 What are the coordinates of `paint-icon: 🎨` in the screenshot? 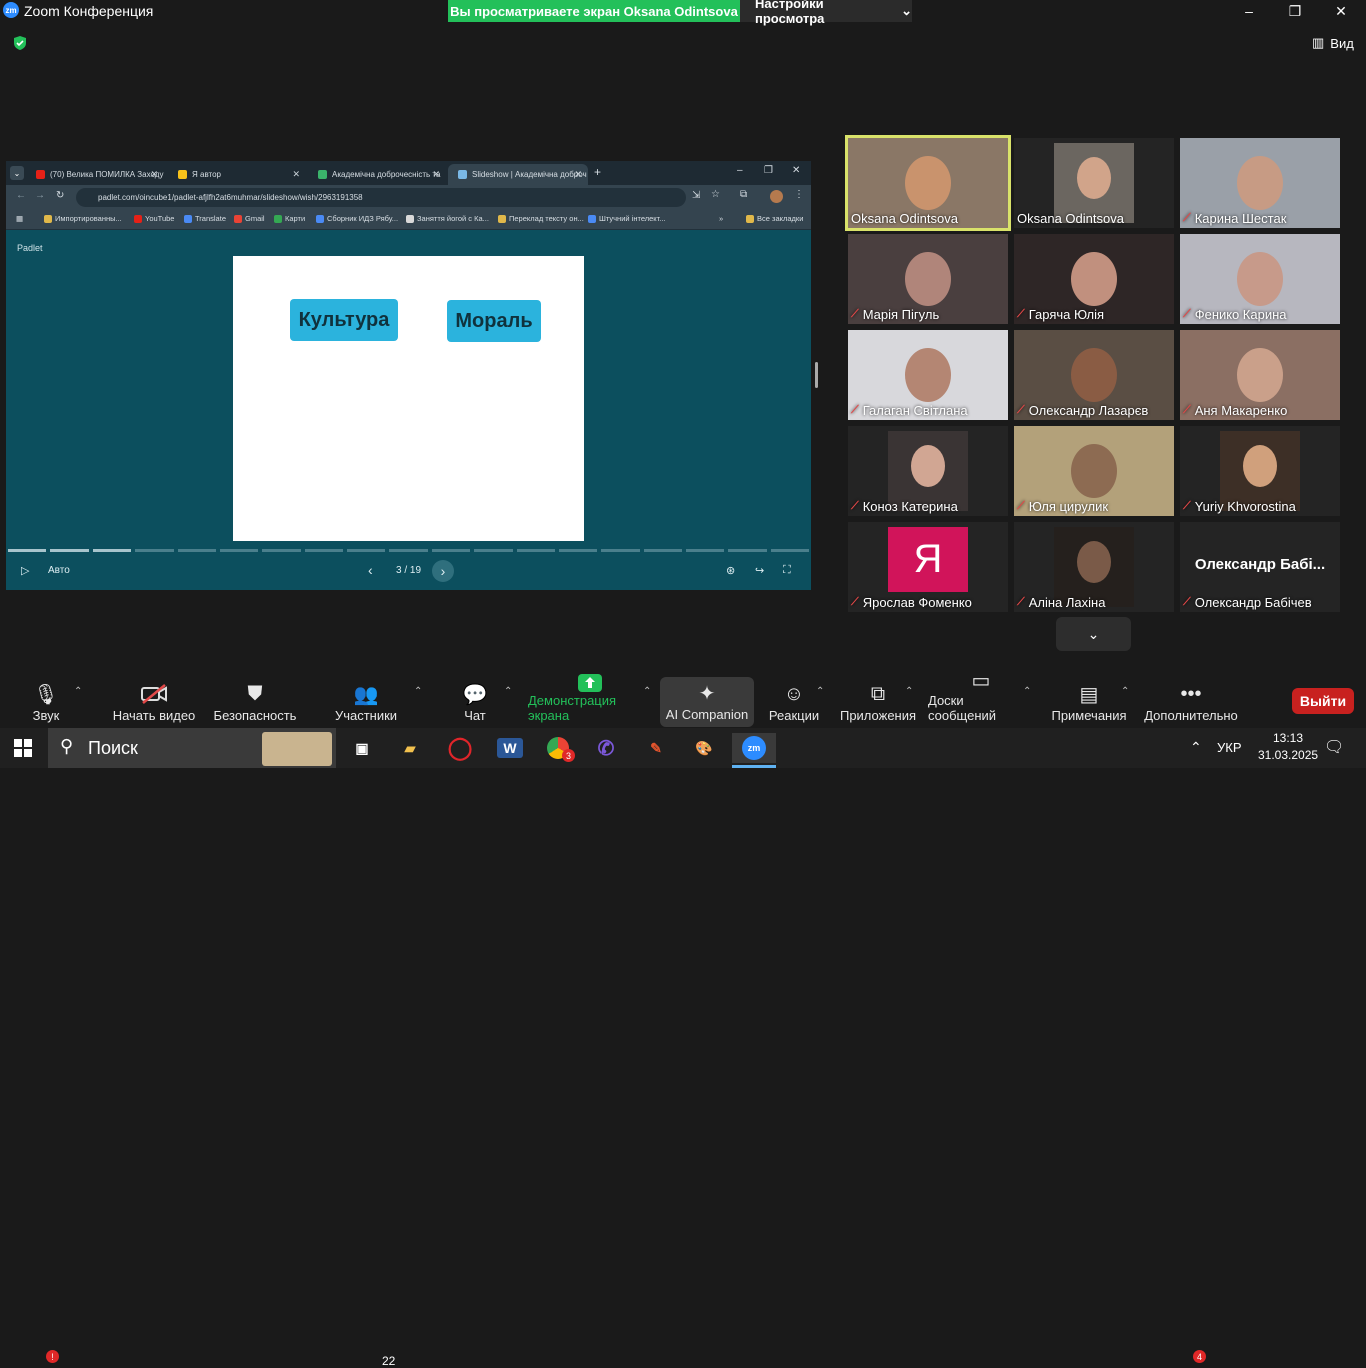 It's located at (704, 748).